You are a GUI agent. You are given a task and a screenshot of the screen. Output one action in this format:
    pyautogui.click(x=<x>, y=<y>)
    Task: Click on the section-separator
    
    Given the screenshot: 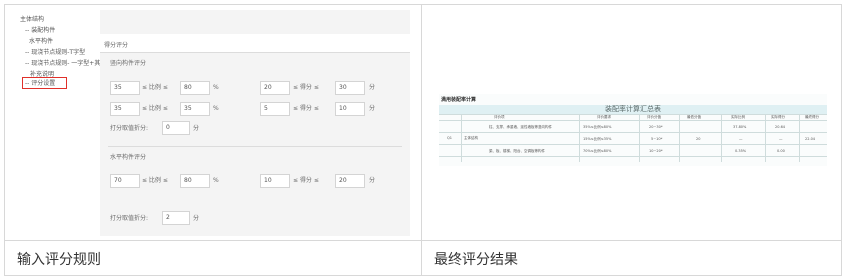 What is the action you would take?
    pyautogui.click(x=255, y=146)
    